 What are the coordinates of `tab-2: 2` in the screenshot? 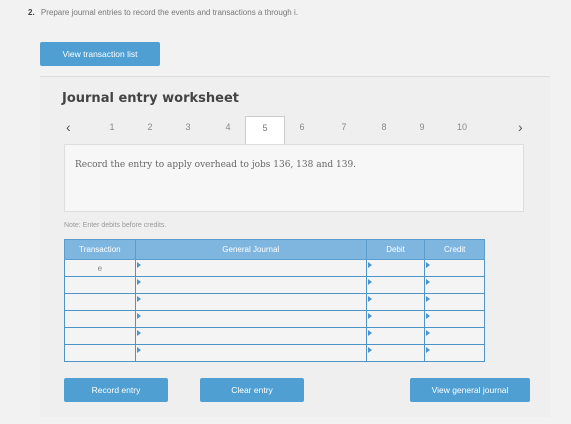 It's located at (150, 130).